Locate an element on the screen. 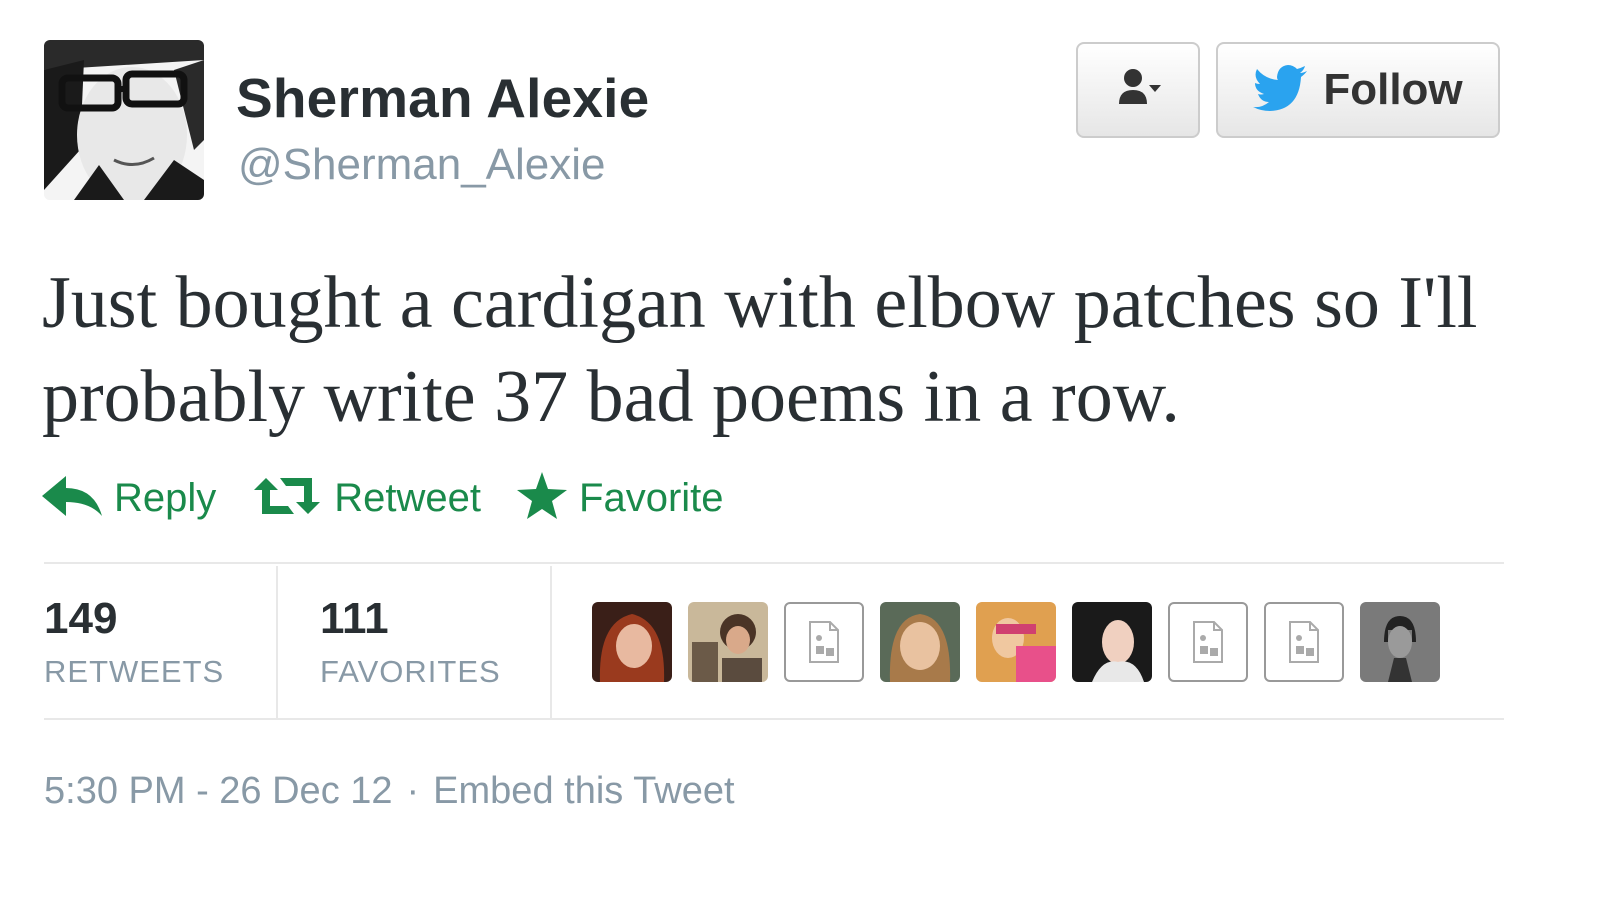 This screenshot has height=900, width=1600. author-name: Sherman Alexie is located at coordinates (442, 98).